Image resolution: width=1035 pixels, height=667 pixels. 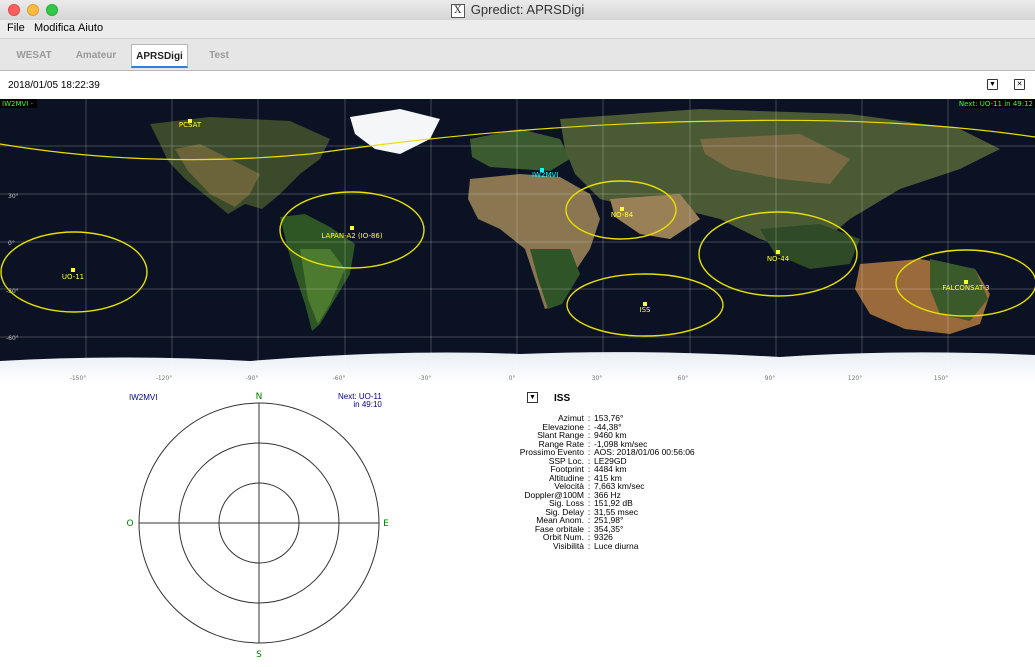 I want to click on polar-view: N S E O, so click(x=260, y=526).